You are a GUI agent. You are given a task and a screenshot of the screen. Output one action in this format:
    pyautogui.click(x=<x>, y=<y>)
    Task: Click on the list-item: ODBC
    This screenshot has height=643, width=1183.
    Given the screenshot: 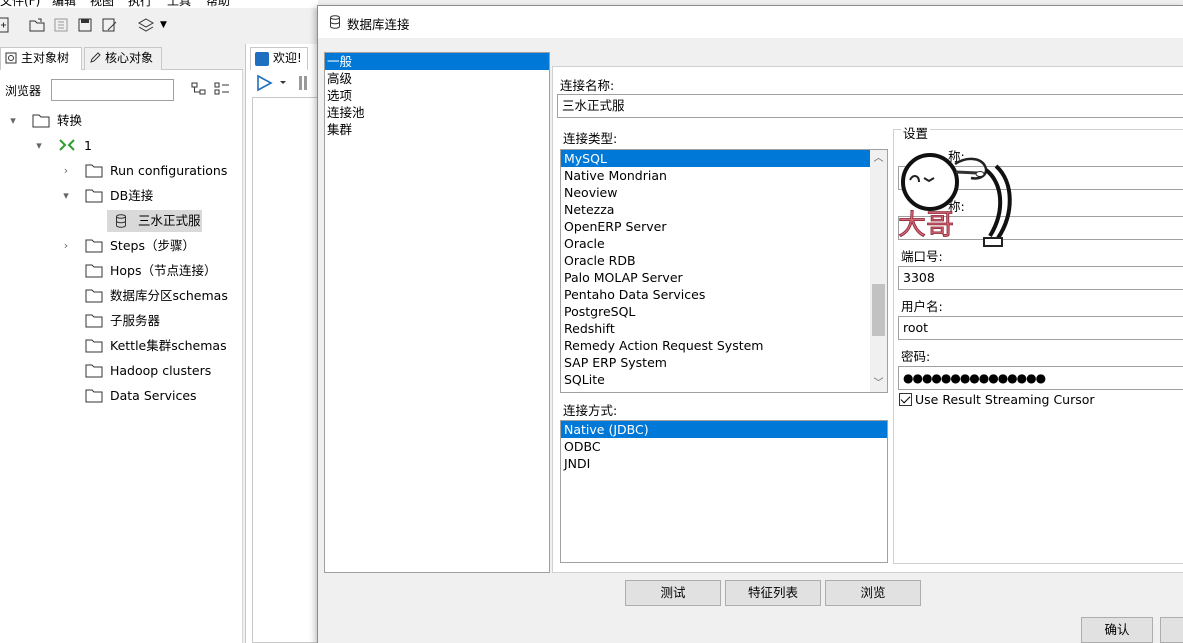 What is the action you would take?
    pyautogui.click(x=724, y=446)
    